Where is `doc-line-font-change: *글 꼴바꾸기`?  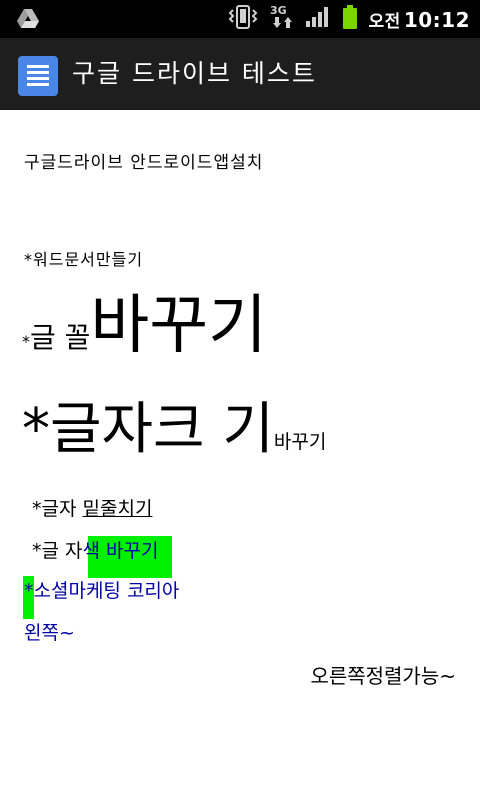 doc-line-font-change: *글 꼴바꾸기 is located at coordinates (144, 334).